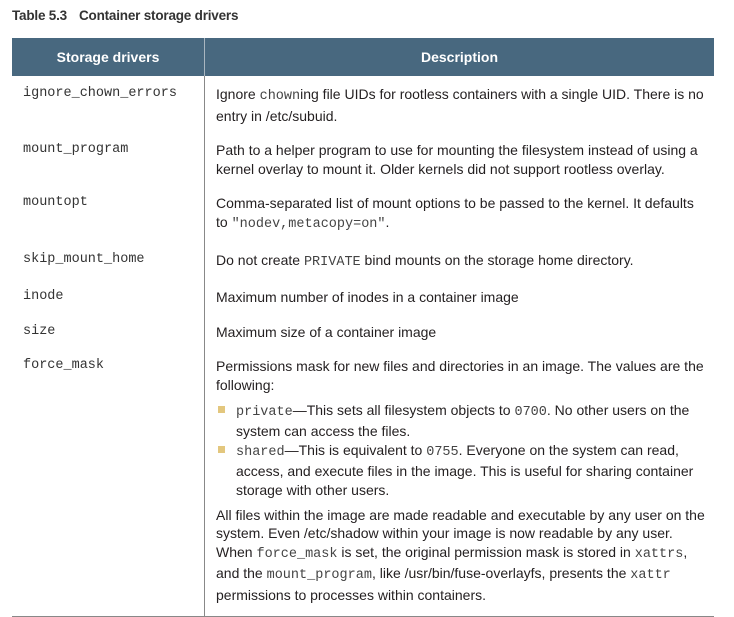 The height and width of the screenshot is (617, 734). I want to click on text-segment: Ignore, so click(238, 94).